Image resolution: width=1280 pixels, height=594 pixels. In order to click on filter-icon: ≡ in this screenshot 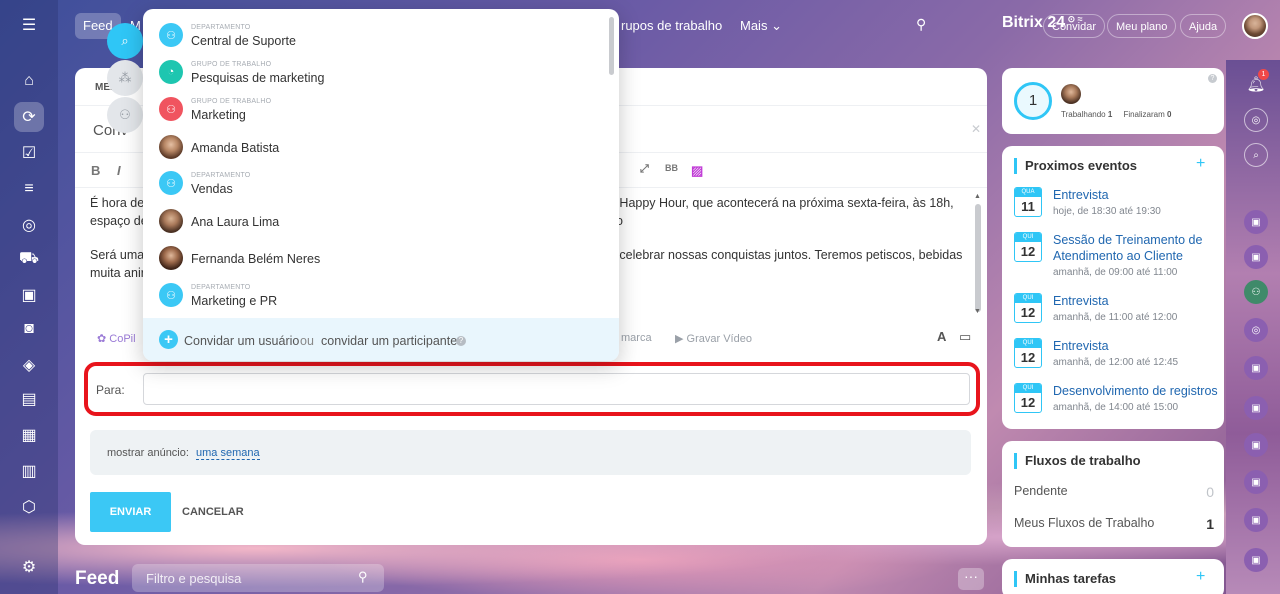, I will do `click(29, 189)`.